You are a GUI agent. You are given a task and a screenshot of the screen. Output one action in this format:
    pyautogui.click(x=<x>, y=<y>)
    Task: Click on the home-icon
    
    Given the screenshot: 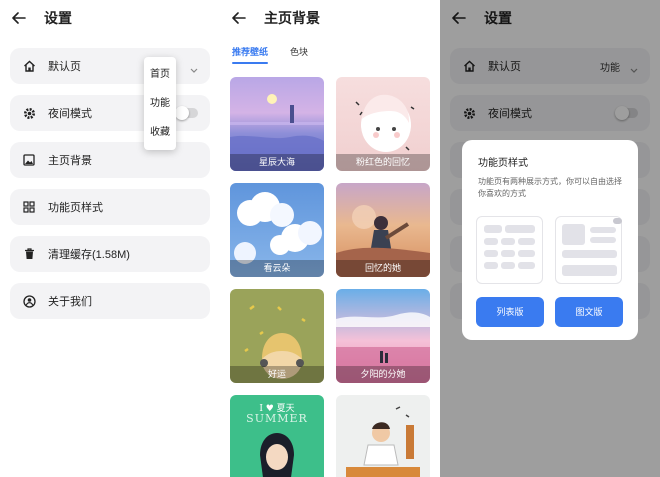 What is the action you would take?
    pyautogui.click(x=29, y=66)
    